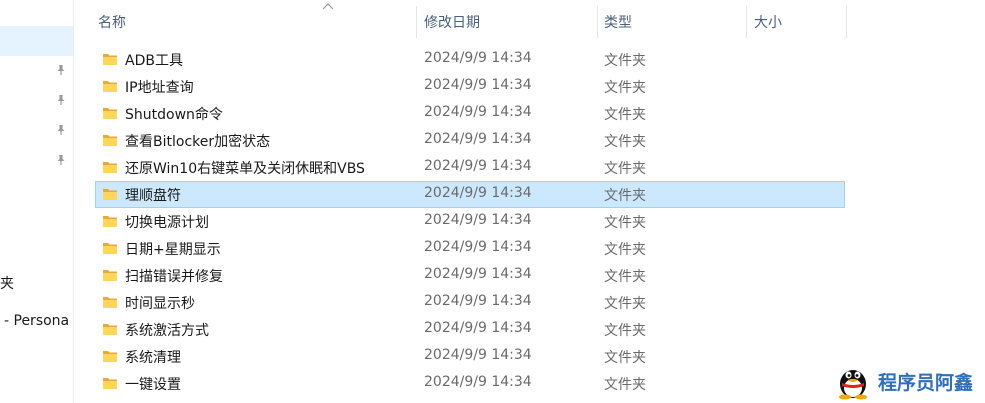 This screenshot has height=403, width=985. Describe the element at coordinates (36, 321) in the screenshot. I see `nav-item-label: - Persona` at that location.